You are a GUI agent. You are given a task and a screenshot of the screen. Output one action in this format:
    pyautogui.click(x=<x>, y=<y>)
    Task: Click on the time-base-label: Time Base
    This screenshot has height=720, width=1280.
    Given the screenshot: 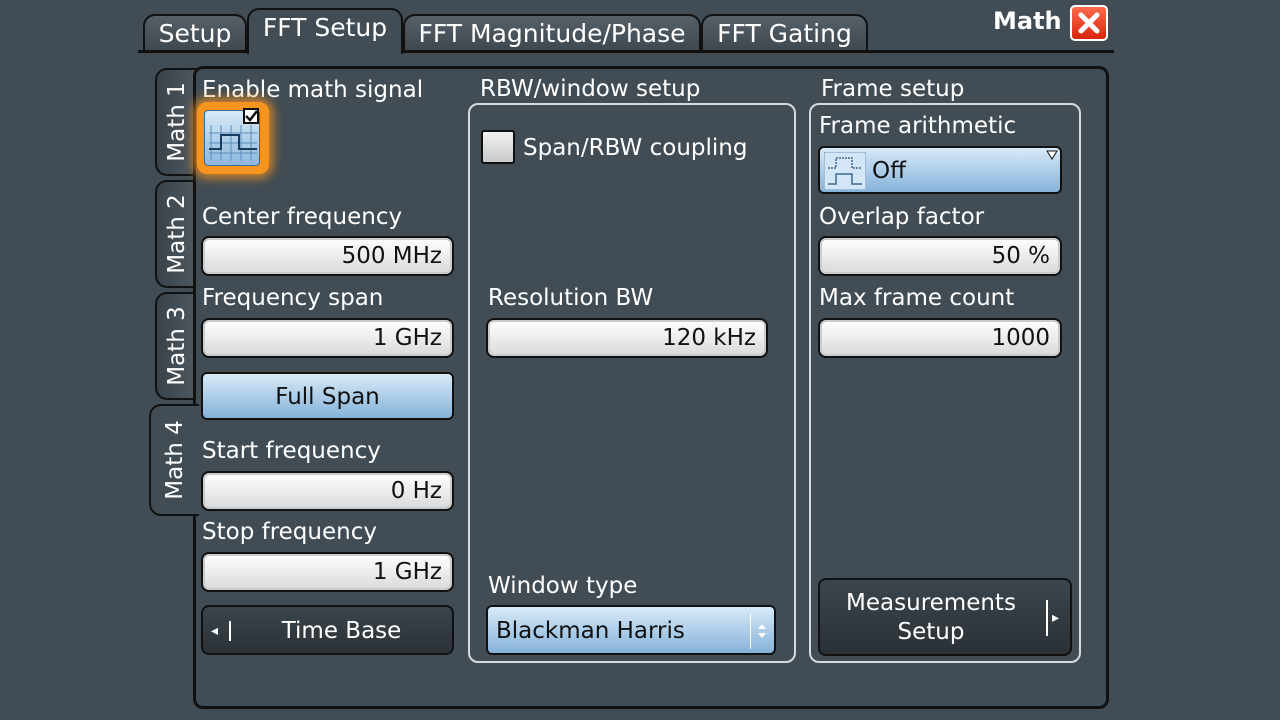 What is the action you would take?
    pyautogui.click(x=341, y=631)
    